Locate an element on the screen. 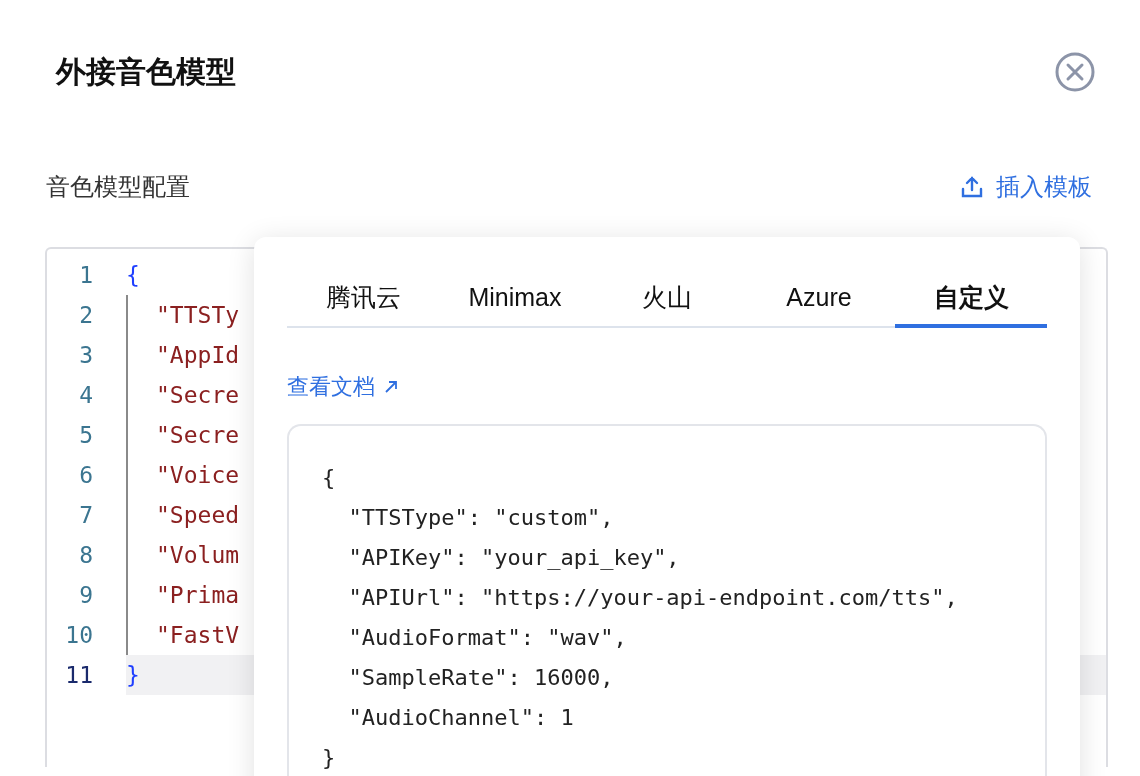  code-line: { is located at coordinates (329, 478).